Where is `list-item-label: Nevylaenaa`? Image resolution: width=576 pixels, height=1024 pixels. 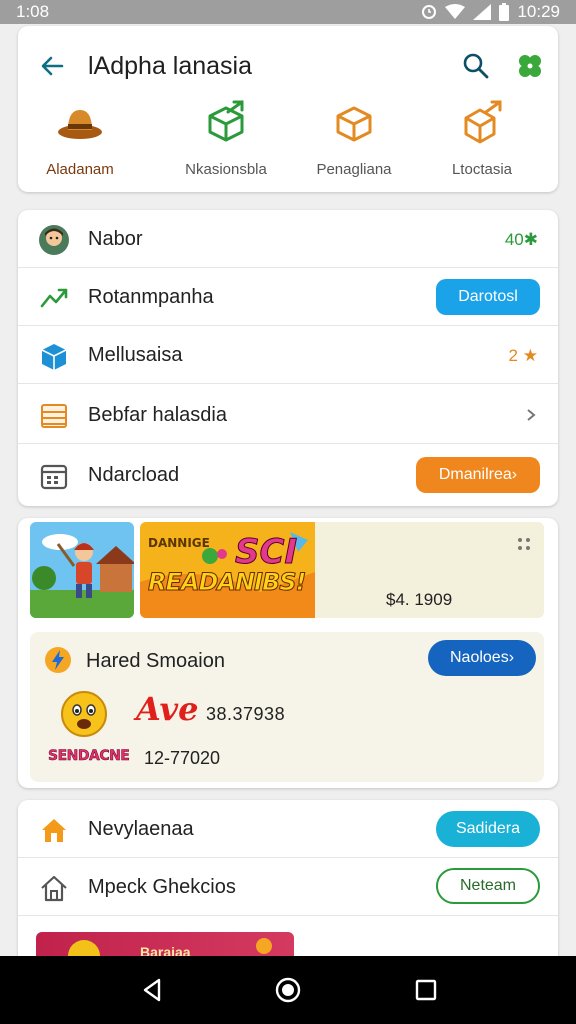
list-item-label: Nevylaenaa is located at coordinates (141, 829).